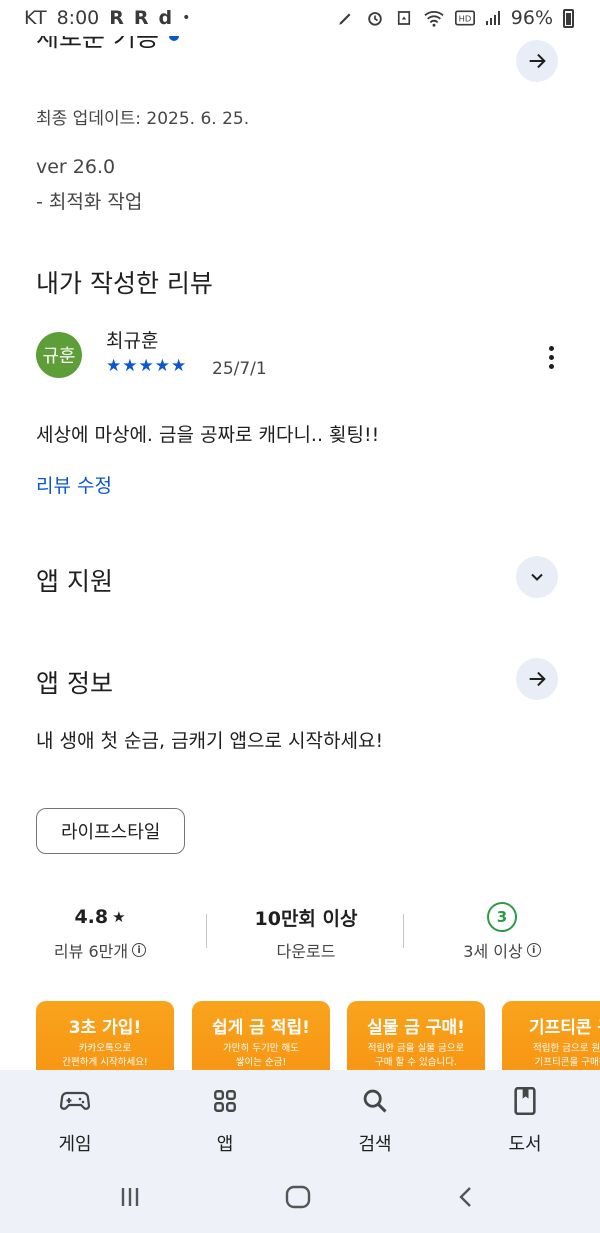 This screenshot has height=1233, width=600. Describe the element at coordinates (147, 366) in the screenshot. I see `review-stars: ★★★★★` at that location.